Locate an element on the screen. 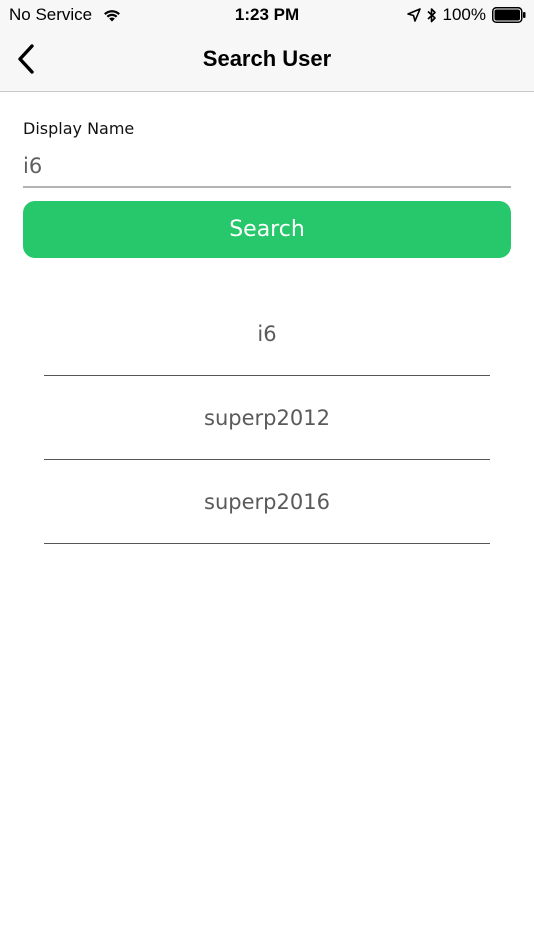 The height and width of the screenshot is (950, 534). display-name-label: Display Name is located at coordinates (79, 128).